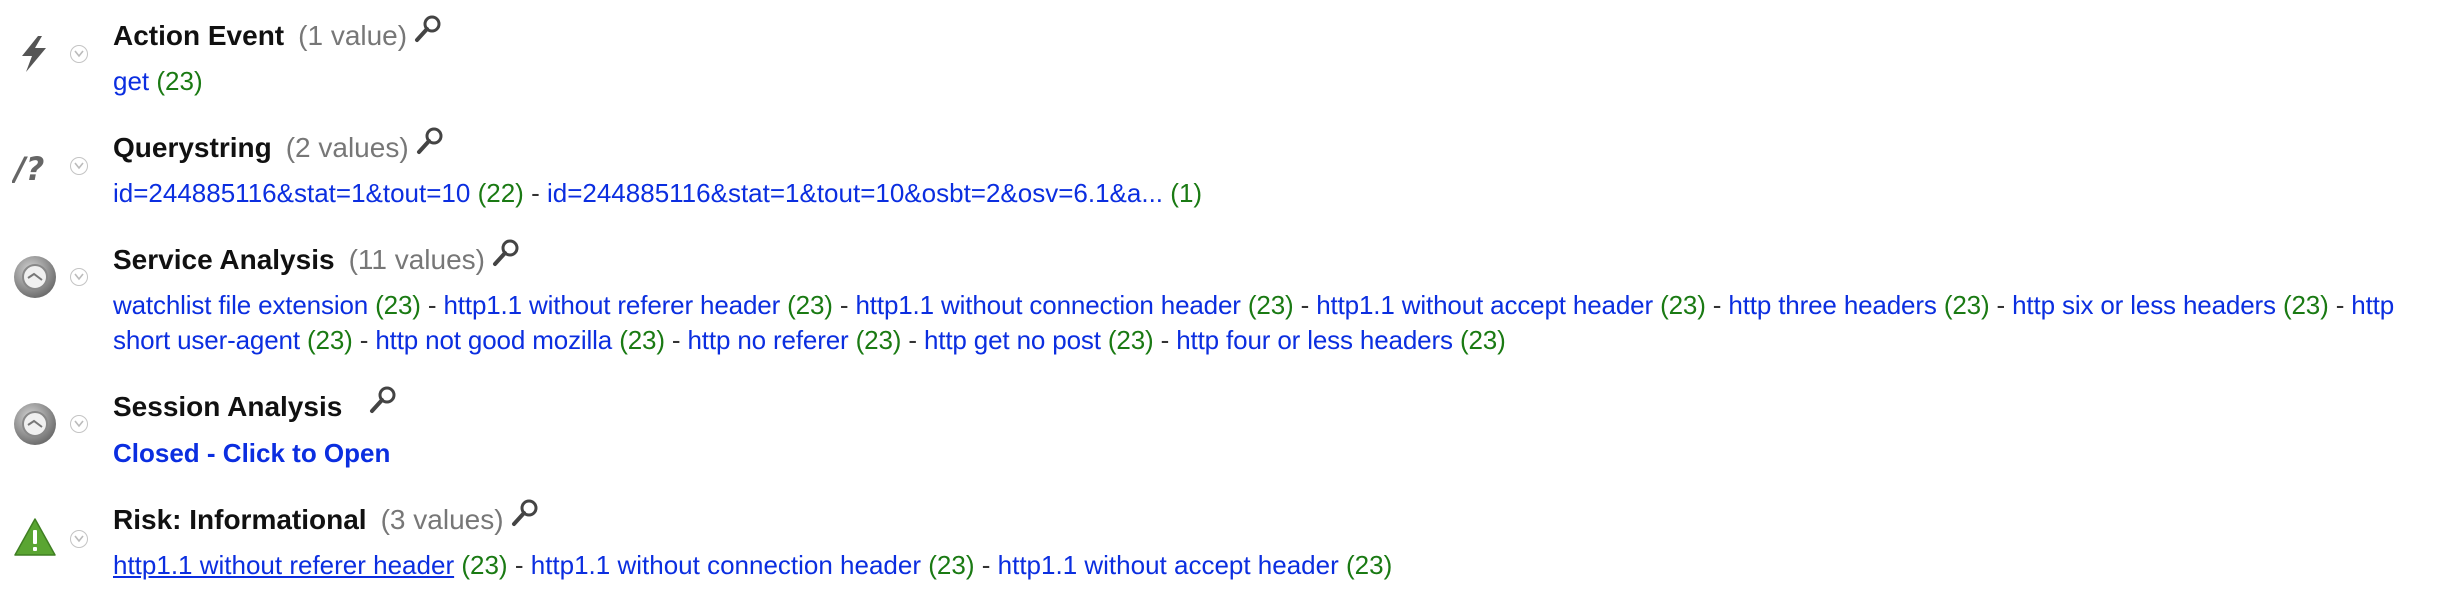 The height and width of the screenshot is (602, 2458). Describe the element at coordinates (131, 81) in the screenshot. I see `value-link: get` at that location.